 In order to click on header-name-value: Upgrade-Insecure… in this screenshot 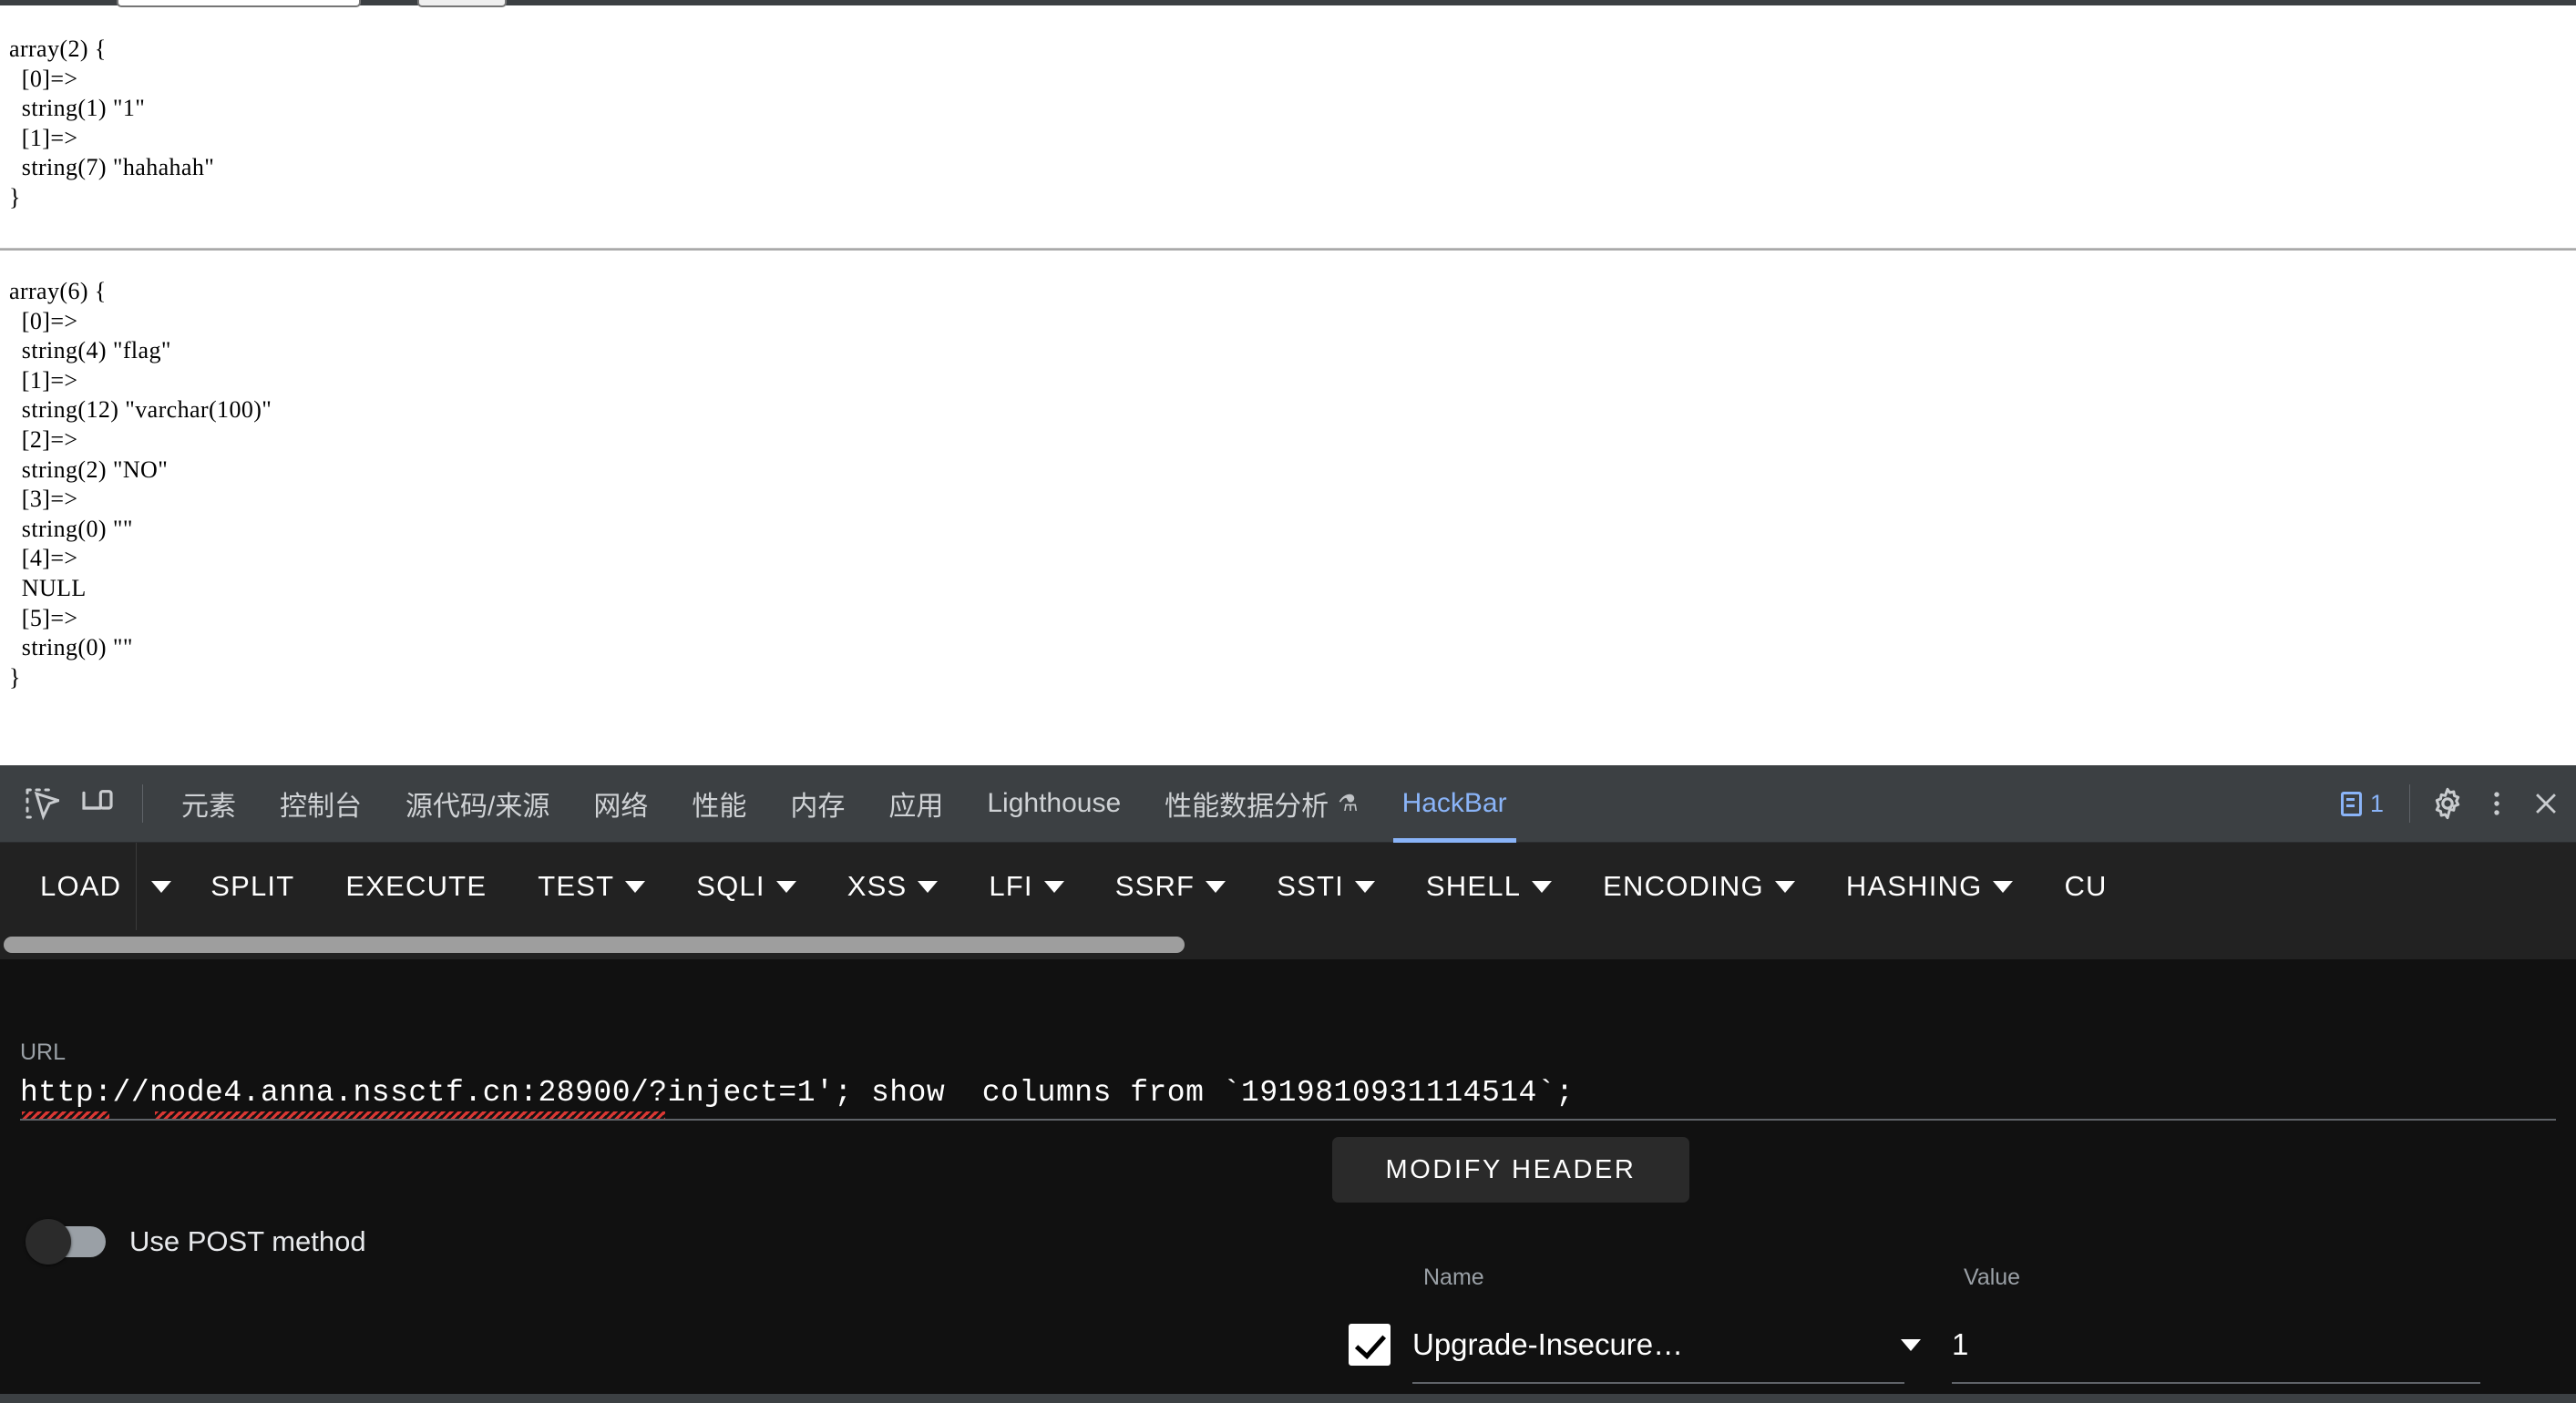, I will do `click(1548, 1344)`.